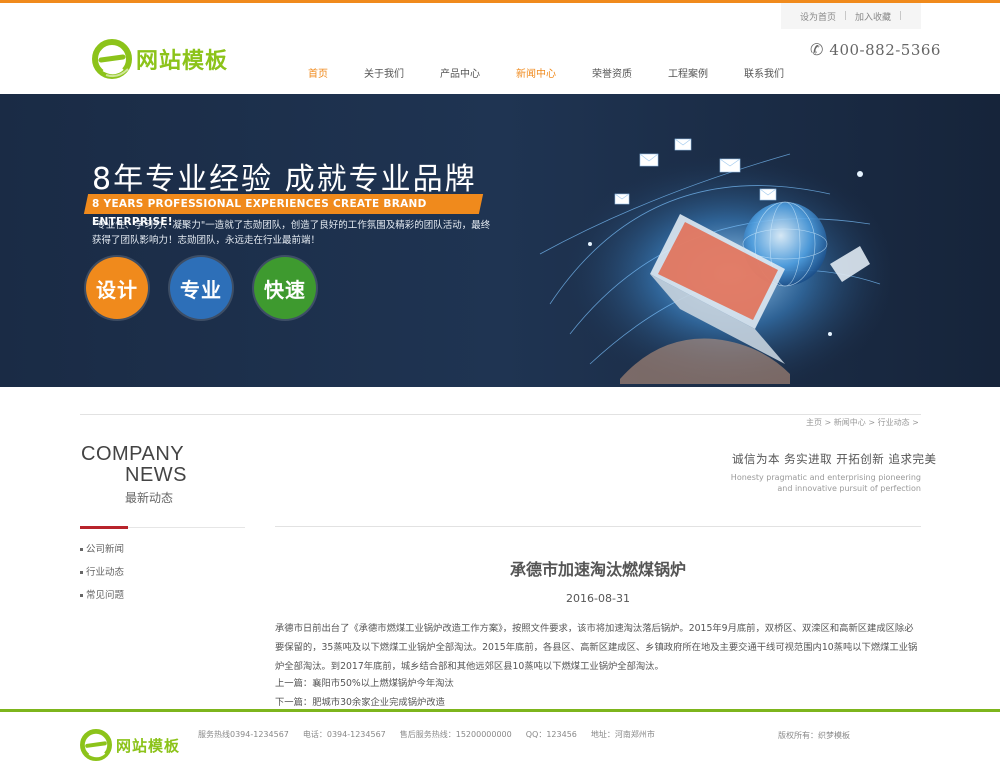 This screenshot has height=781, width=1000. Describe the element at coordinates (364, 683) in the screenshot. I see `prev-article-link: 上一篇：襄阳市50%以上燃煤锅炉今年淘汰` at that location.